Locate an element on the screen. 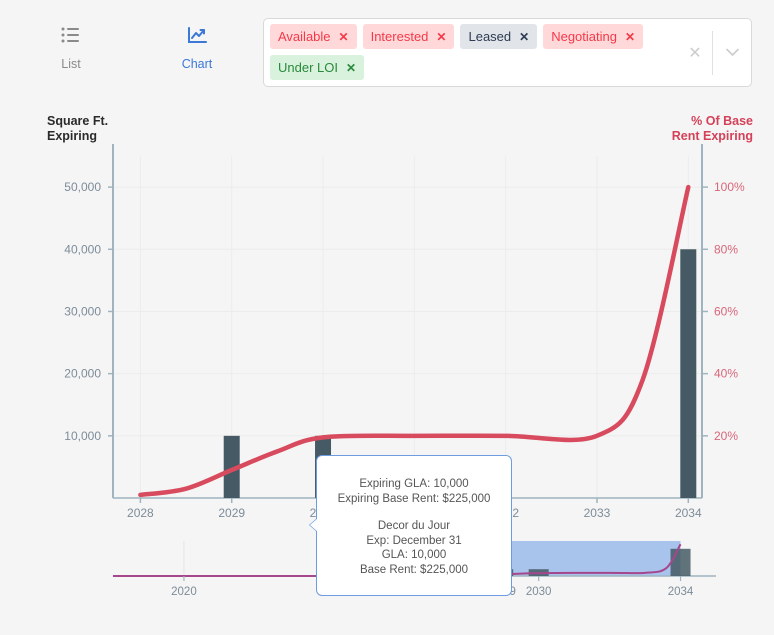 The width and height of the screenshot is (774, 635). left-y-tick-label: 40,000 is located at coordinates (82, 249).